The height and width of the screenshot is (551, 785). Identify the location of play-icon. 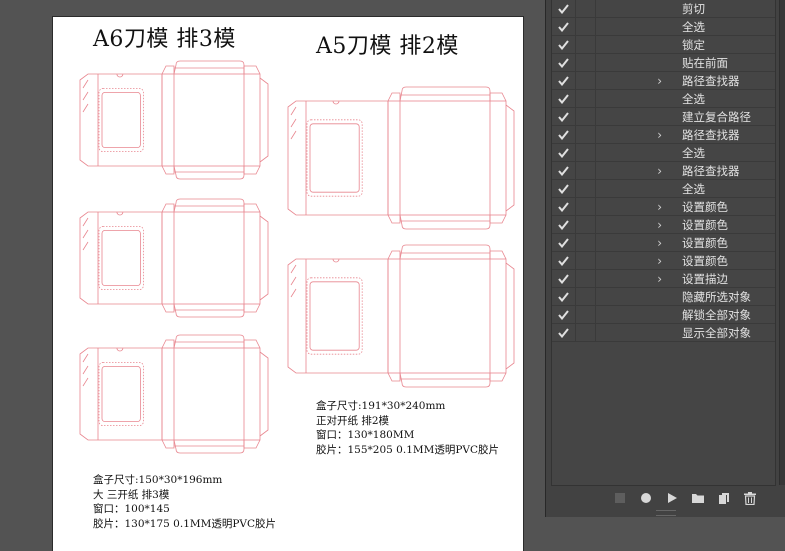
(672, 498).